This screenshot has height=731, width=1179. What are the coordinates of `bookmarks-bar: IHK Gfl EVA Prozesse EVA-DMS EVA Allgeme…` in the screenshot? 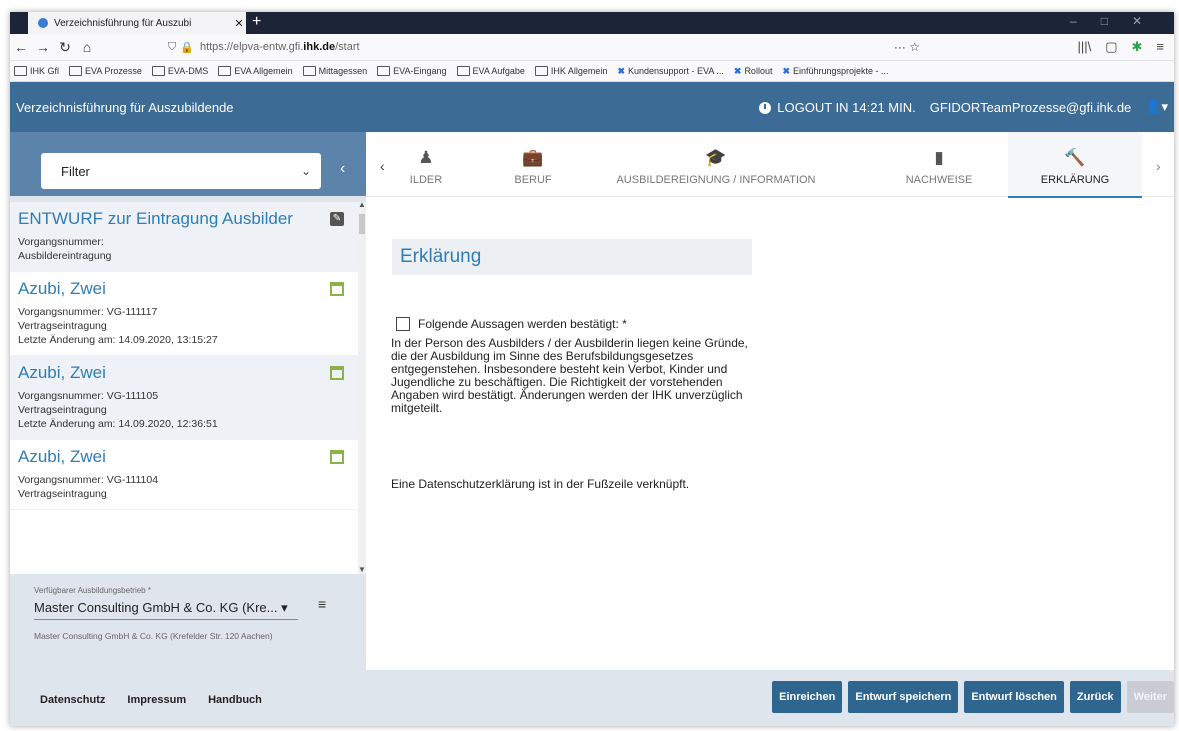 It's located at (592, 71).